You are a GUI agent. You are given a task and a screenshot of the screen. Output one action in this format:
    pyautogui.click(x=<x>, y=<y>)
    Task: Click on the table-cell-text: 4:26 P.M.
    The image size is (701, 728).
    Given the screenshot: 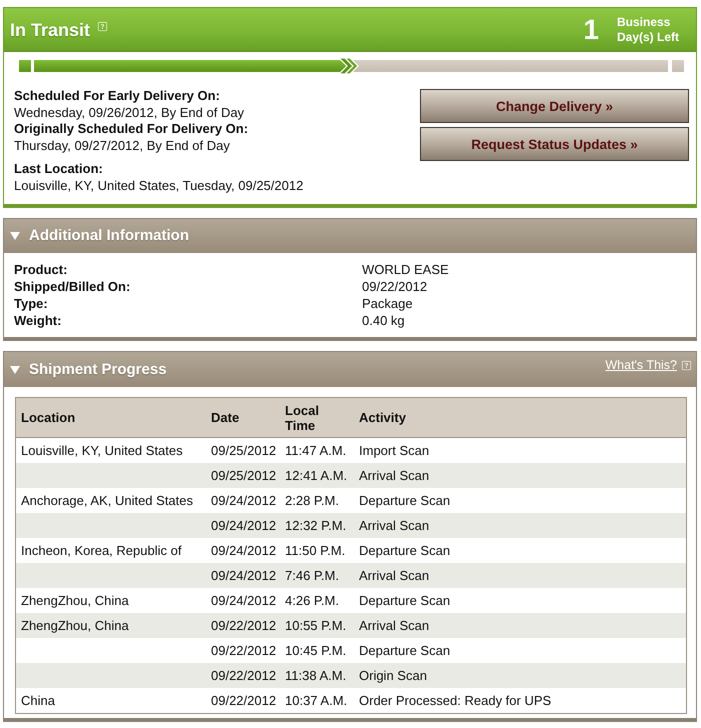 What is the action you would take?
    pyautogui.click(x=311, y=600)
    